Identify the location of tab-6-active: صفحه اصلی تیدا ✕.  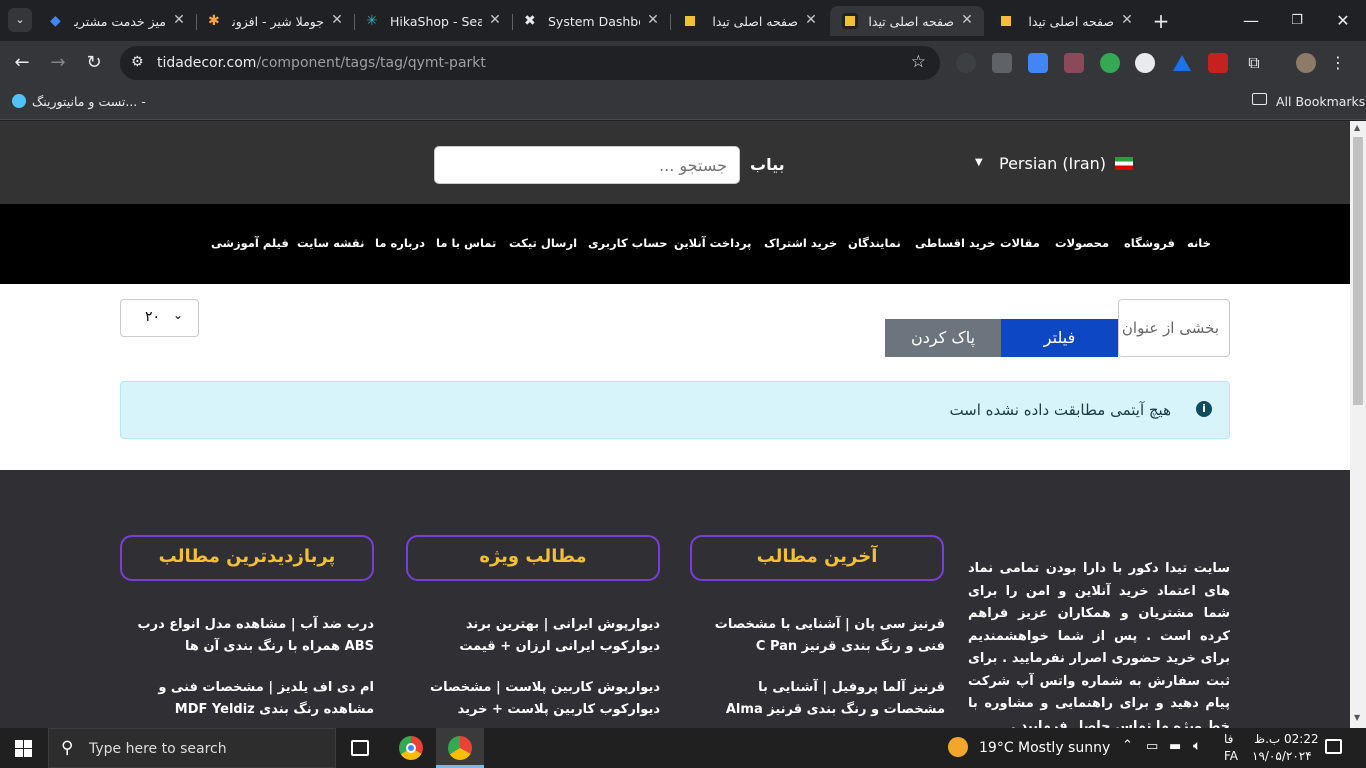
(907, 21).